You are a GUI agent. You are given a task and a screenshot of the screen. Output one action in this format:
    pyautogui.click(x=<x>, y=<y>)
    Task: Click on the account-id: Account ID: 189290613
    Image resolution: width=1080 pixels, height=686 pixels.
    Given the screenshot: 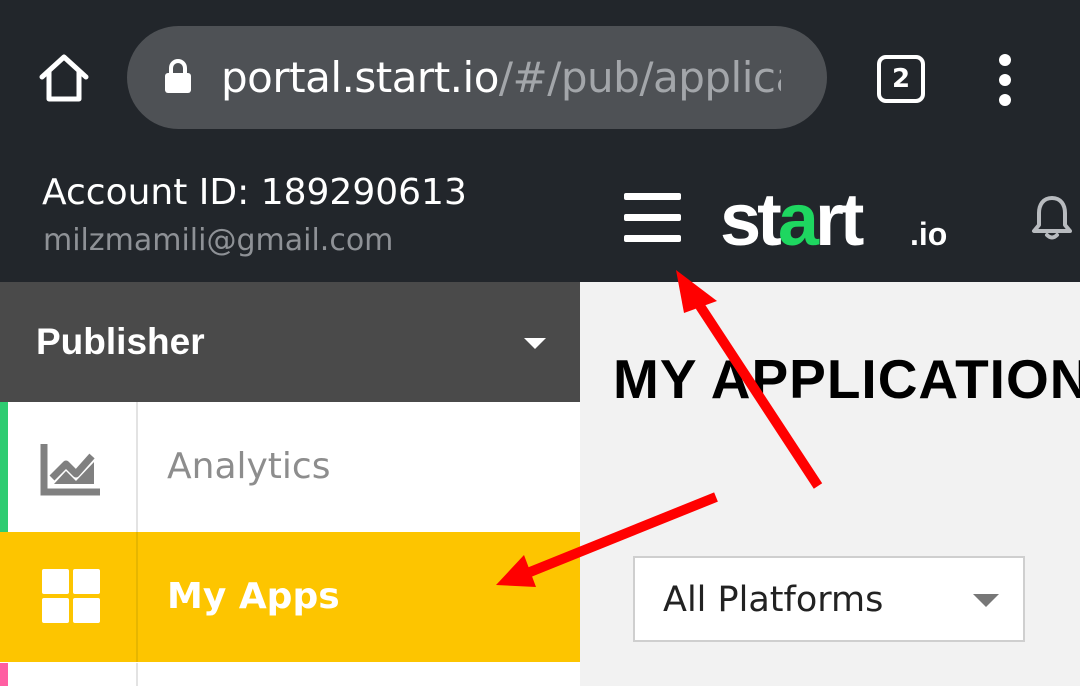 What is the action you would take?
    pyautogui.click(x=254, y=192)
    